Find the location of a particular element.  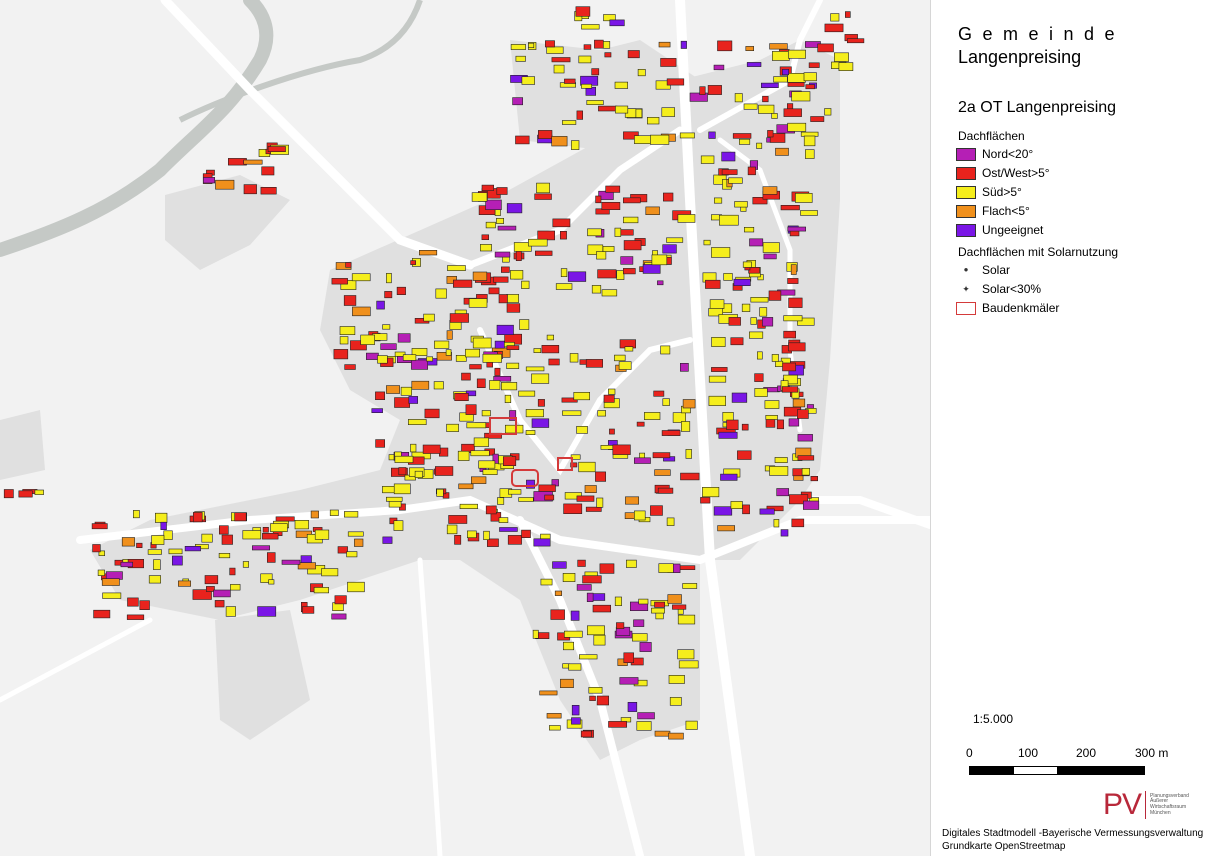

municipality-label: Gemeinde is located at coordinates (1042, 34).